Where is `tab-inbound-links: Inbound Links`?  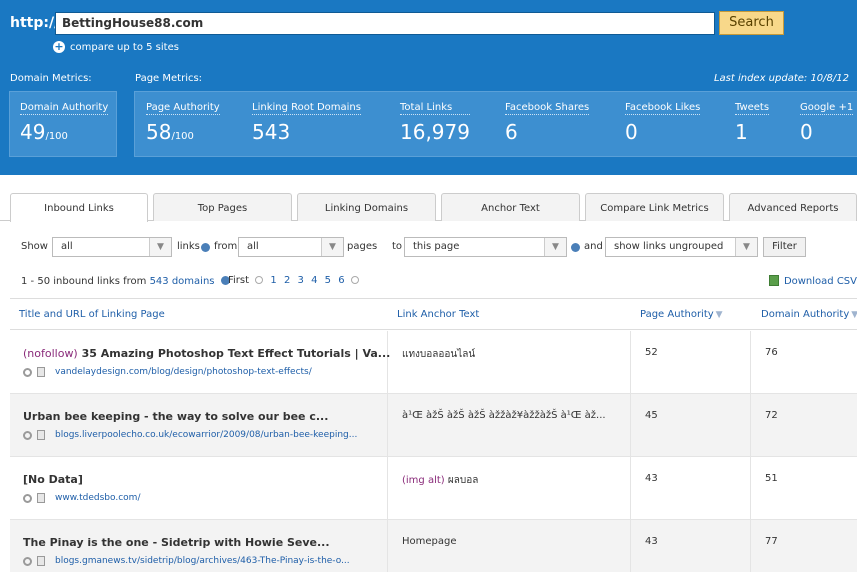
tab-inbound-links: Inbound Links is located at coordinates (79, 207).